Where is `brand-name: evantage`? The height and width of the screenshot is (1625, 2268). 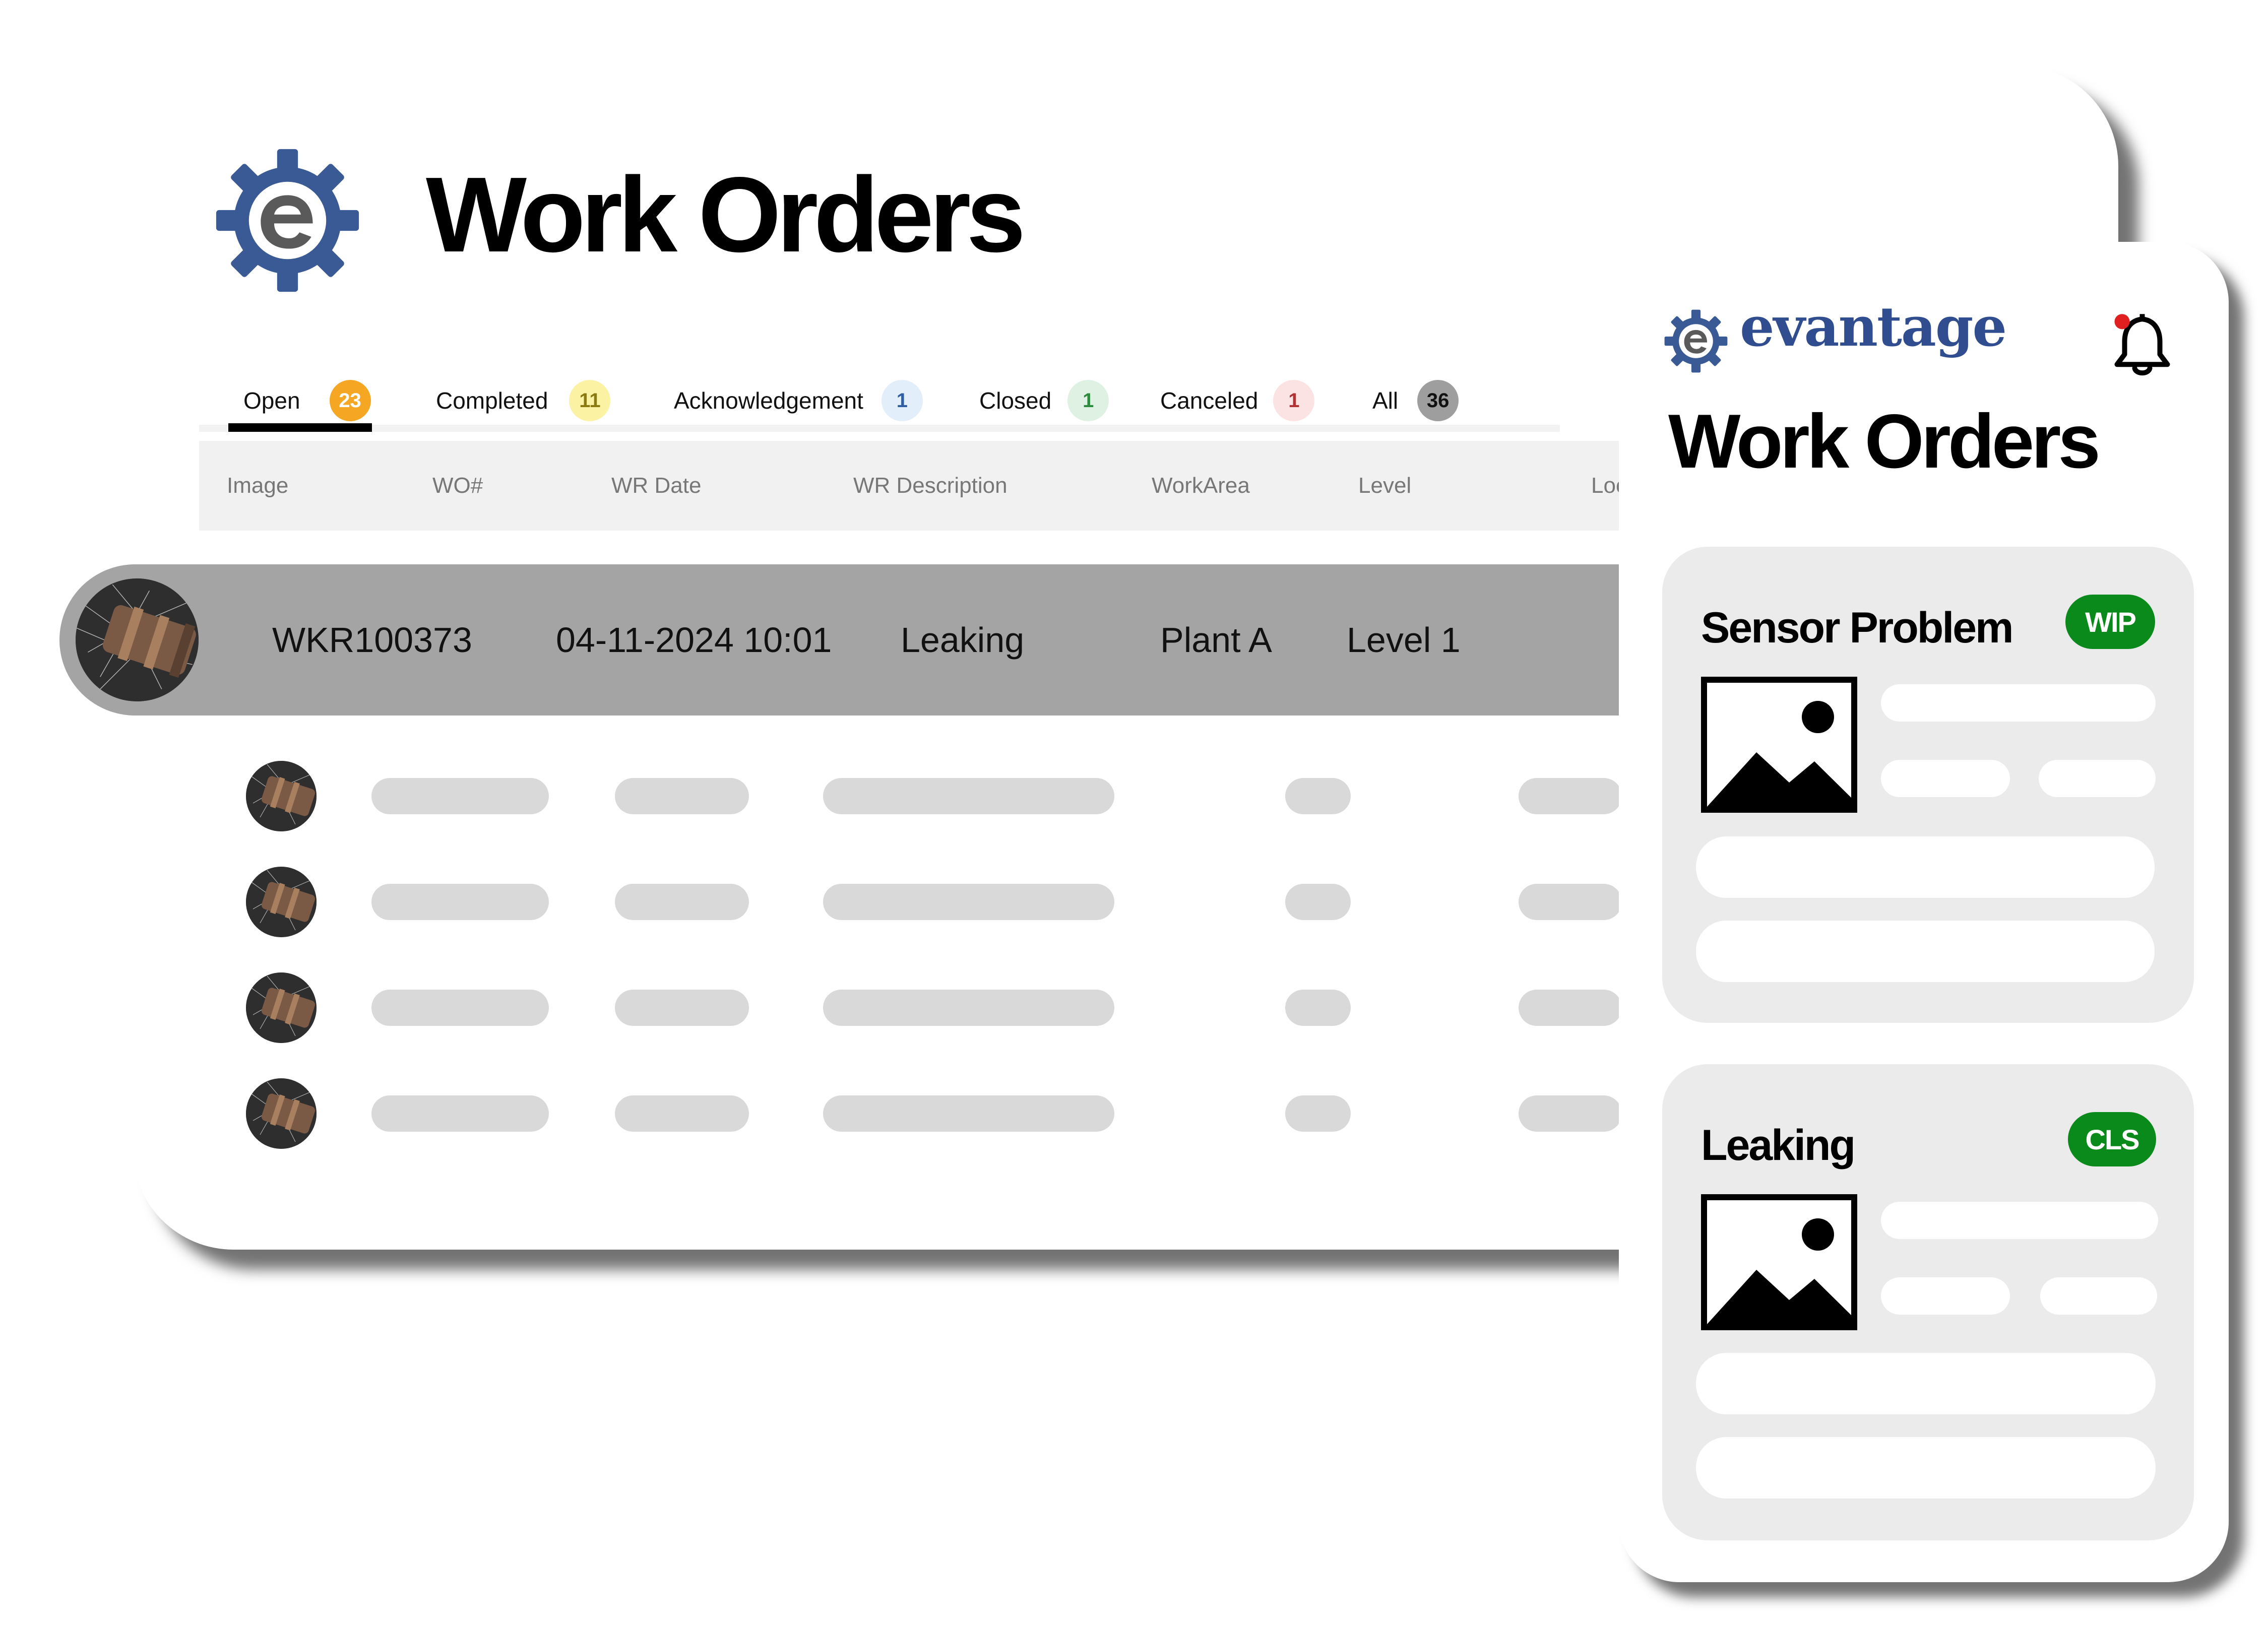 brand-name: evantage is located at coordinates (1874, 327).